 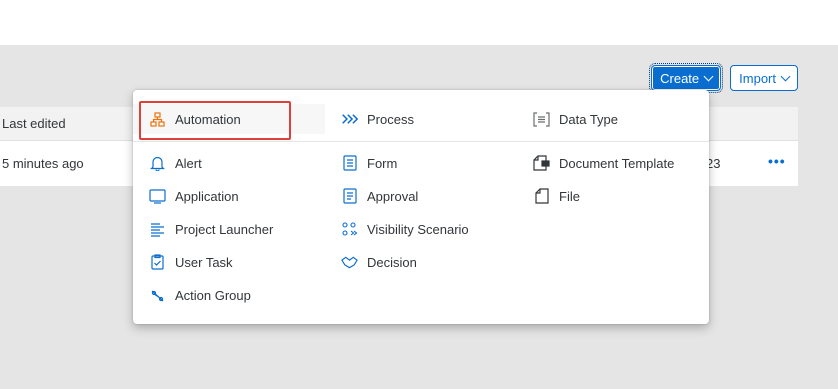 What do you see at coordinates (757, 78) in the screenshot?
I see `import-button-label: Import` at bounding box center [757, 78].